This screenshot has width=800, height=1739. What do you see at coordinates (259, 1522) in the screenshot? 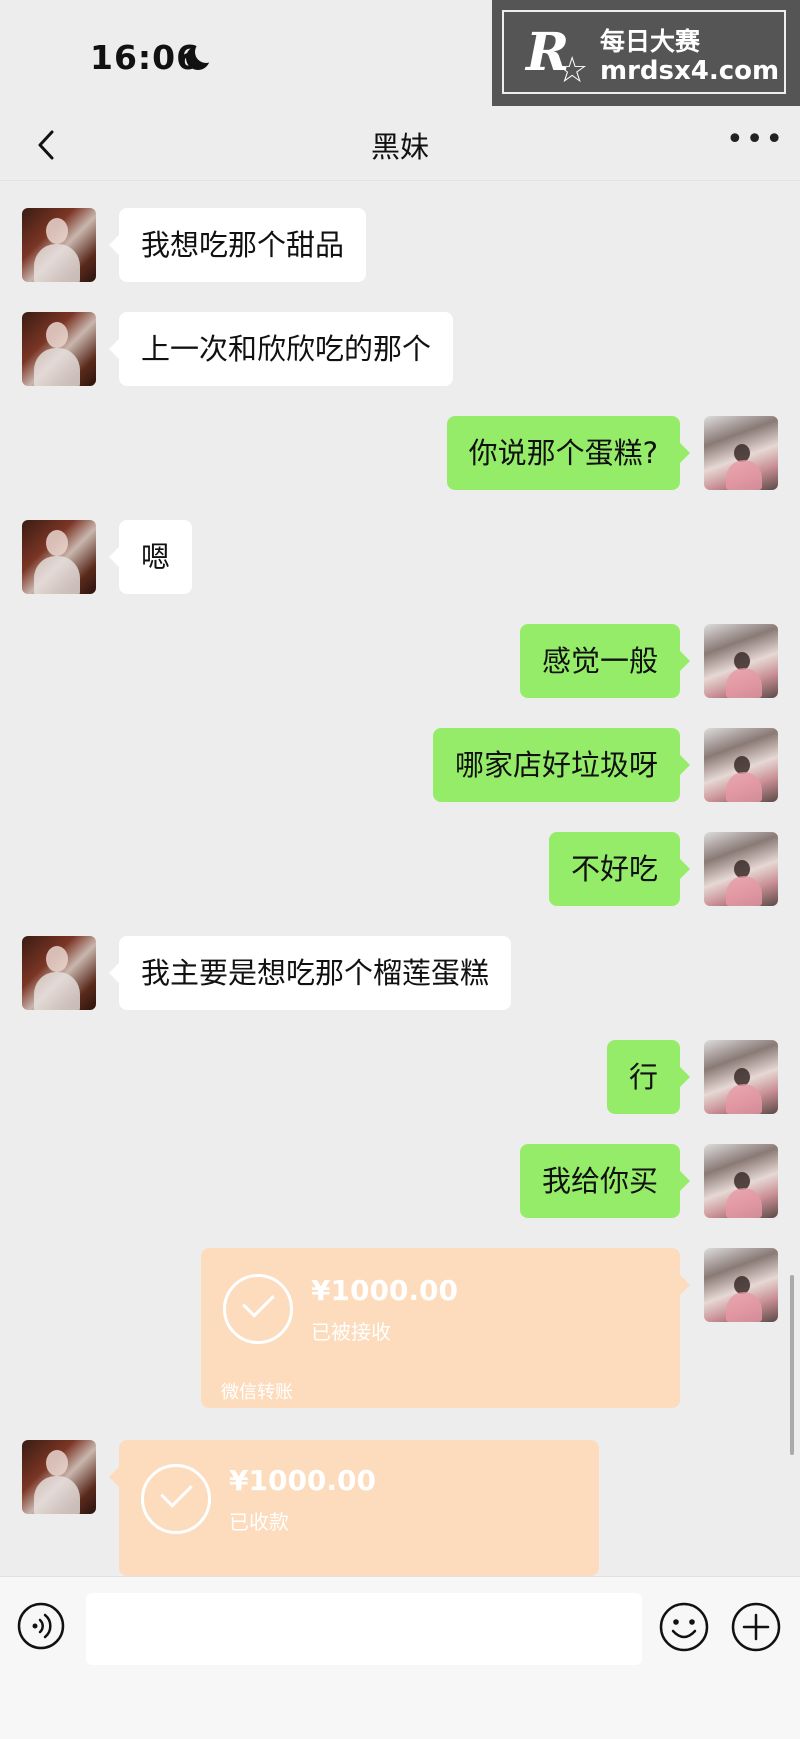
I see `transfer-status: 已收款` at bounding box center [259, 1522].